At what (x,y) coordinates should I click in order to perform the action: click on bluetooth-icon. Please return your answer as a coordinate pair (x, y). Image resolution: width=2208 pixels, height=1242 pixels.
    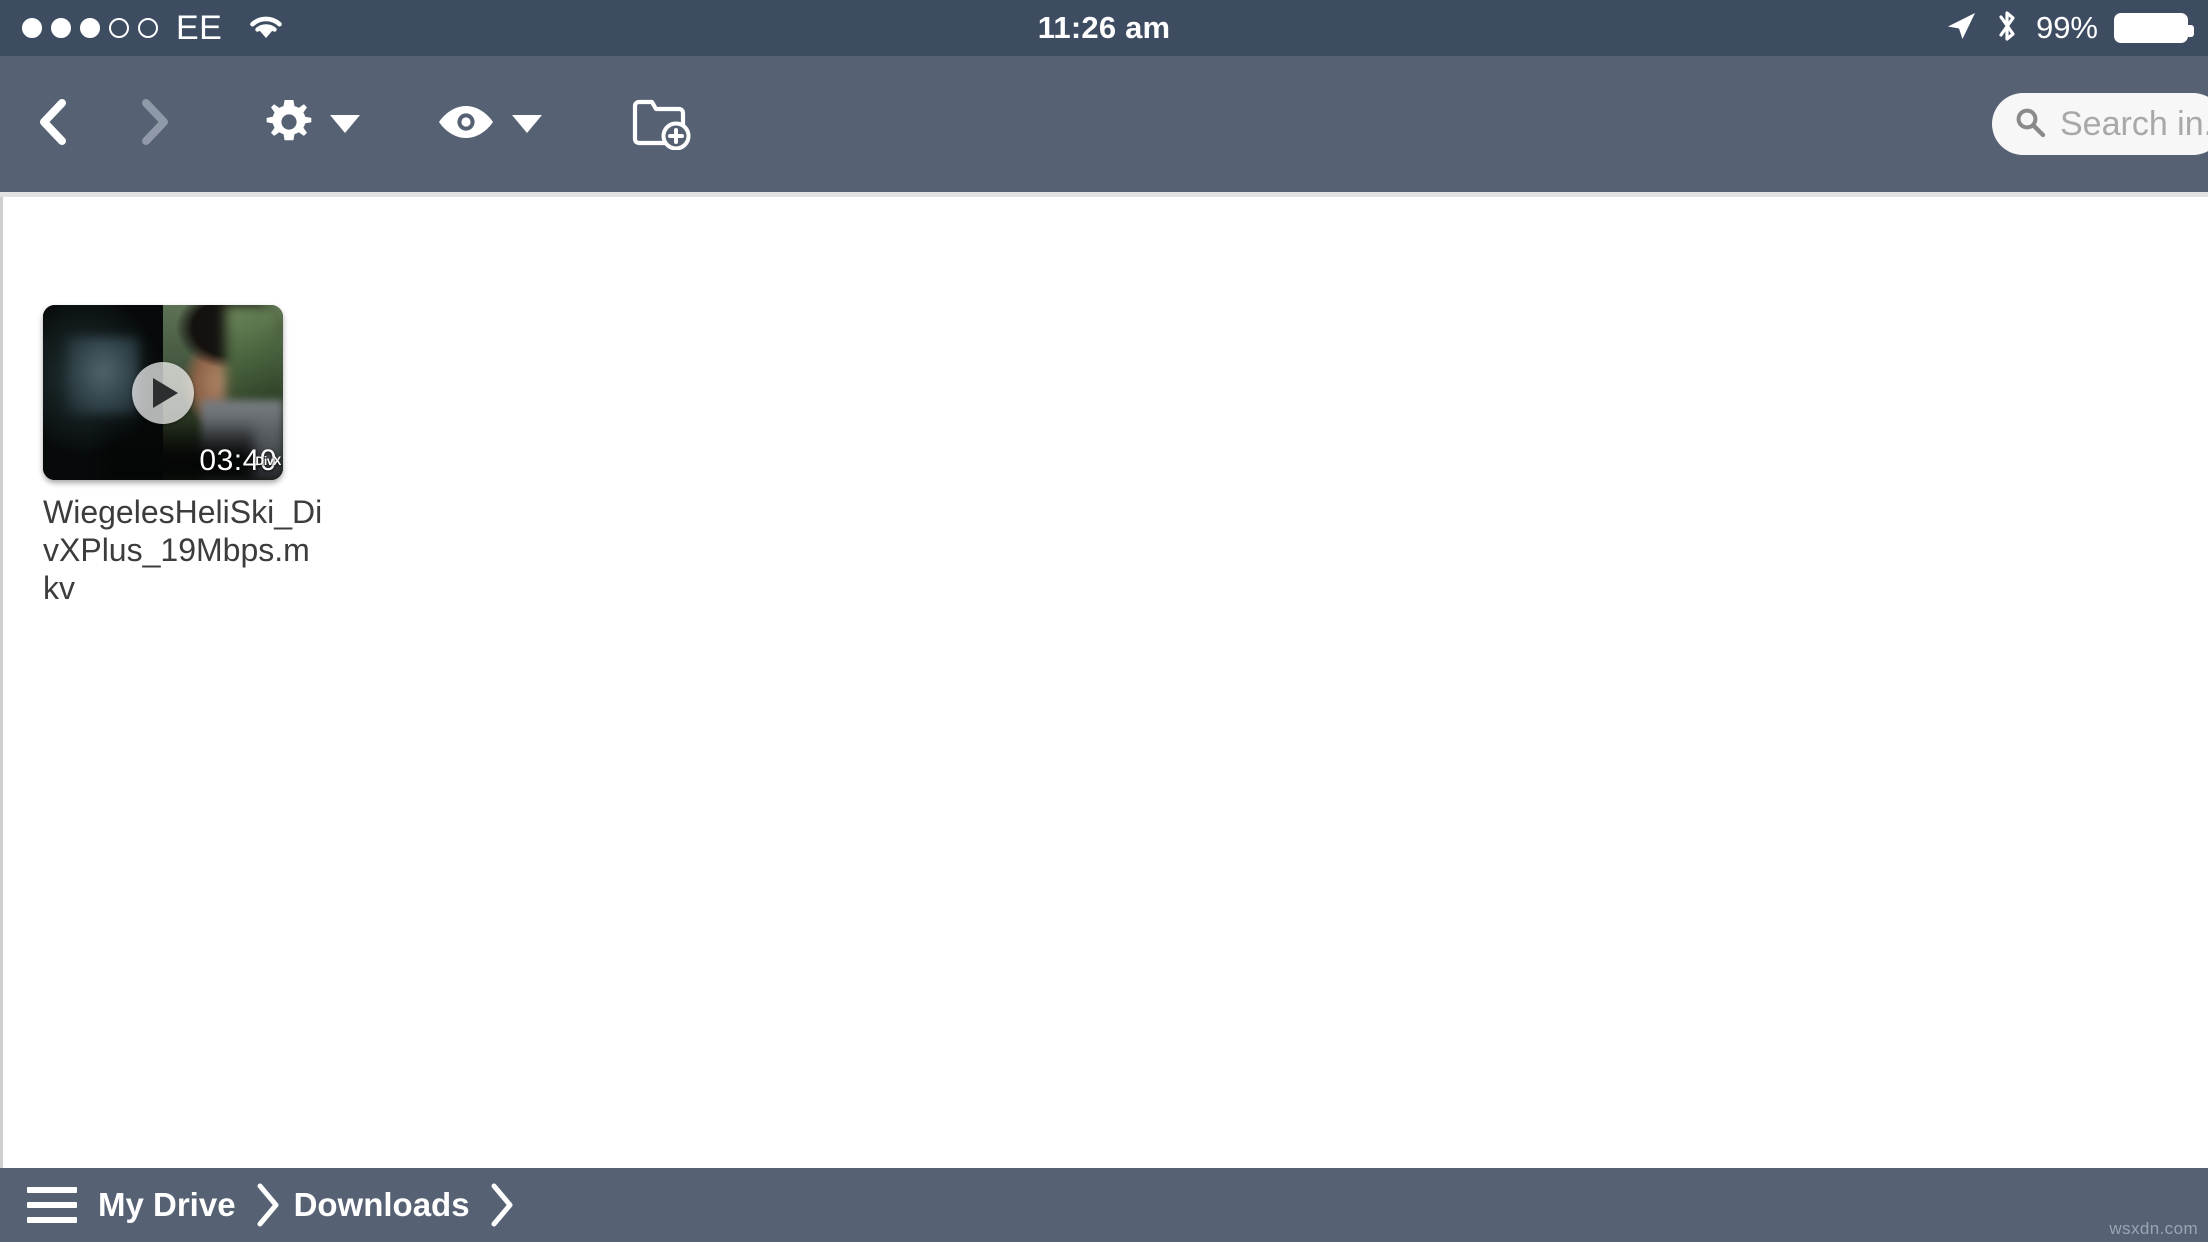
    Looking at the image, I should click on (2007, 28).